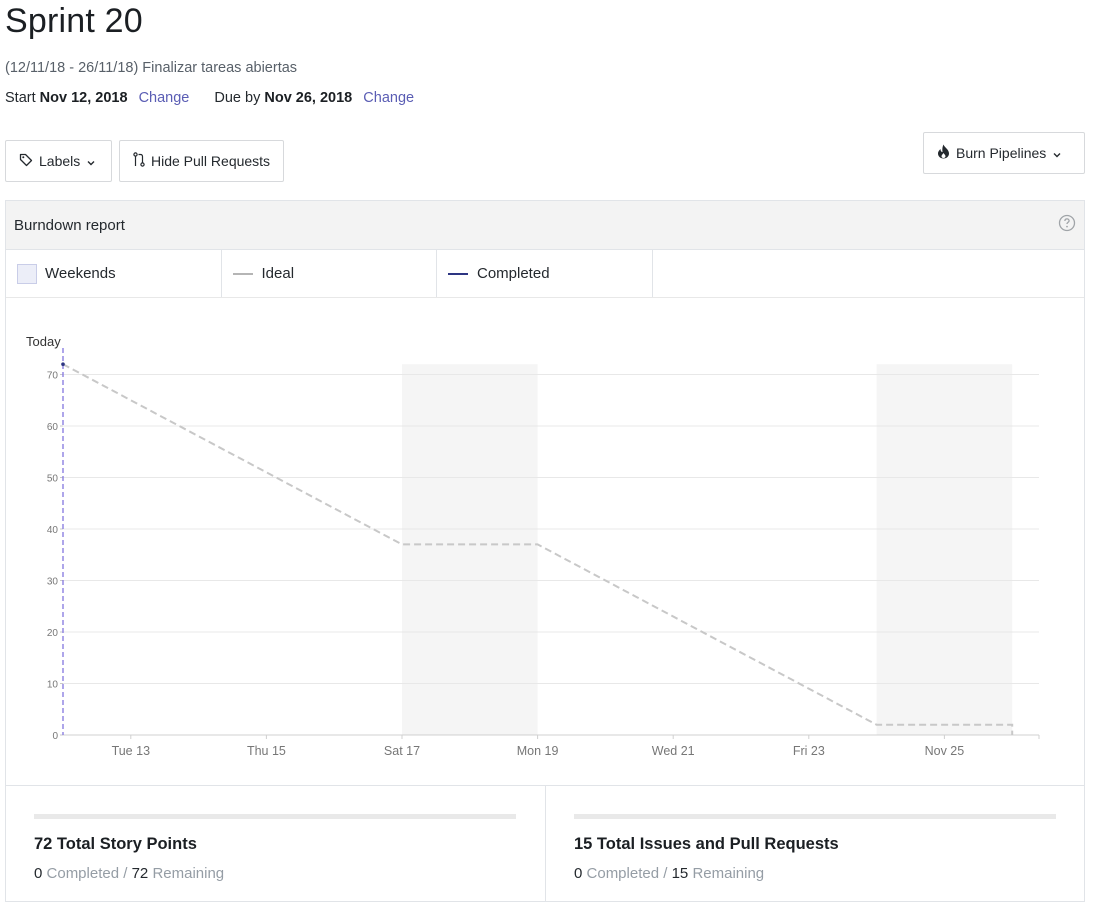 This screenshot has height=912, width=1093. I want to click on labels-filter-button: Labels, so click(58, 161).